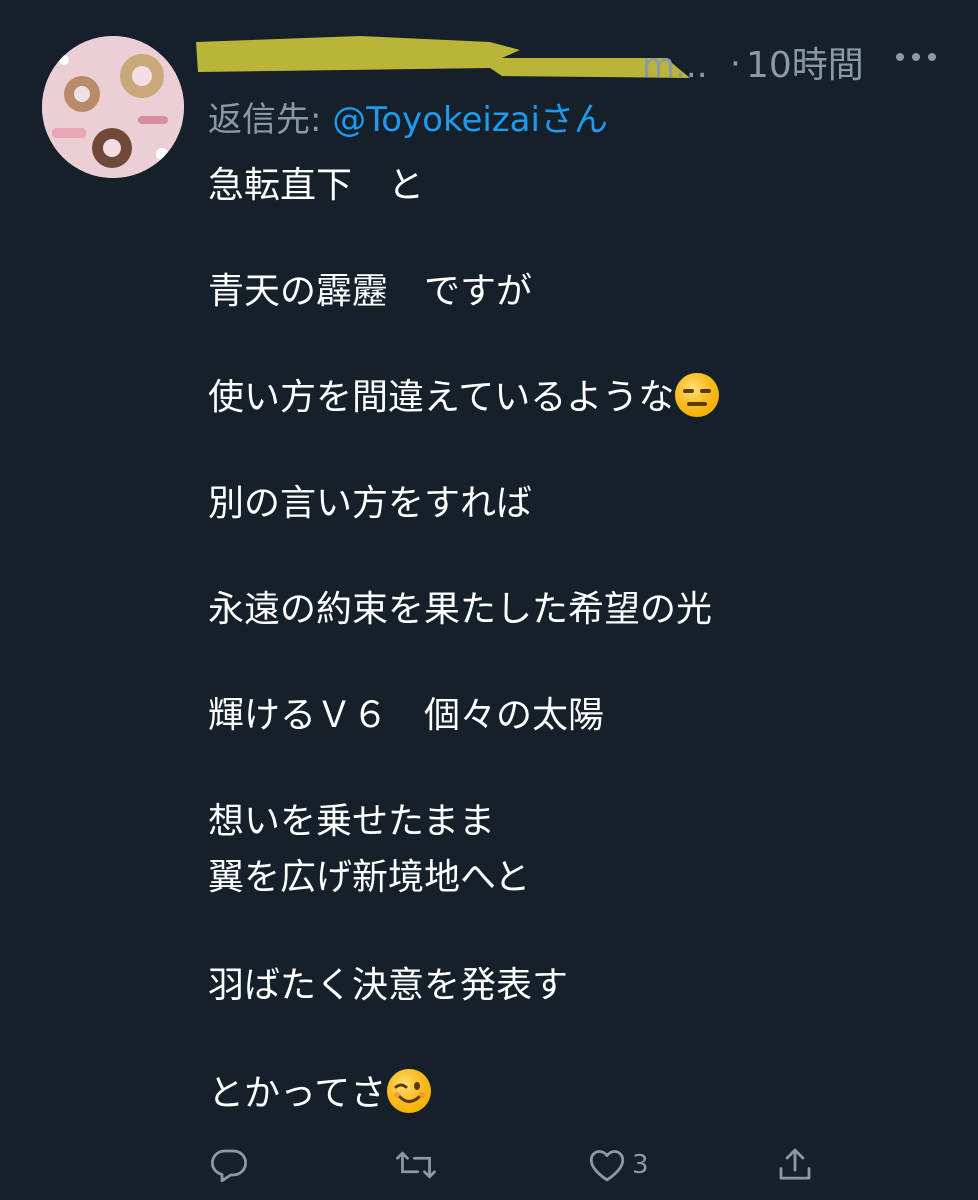  I want to click on reply-button, so click(229, 1165).